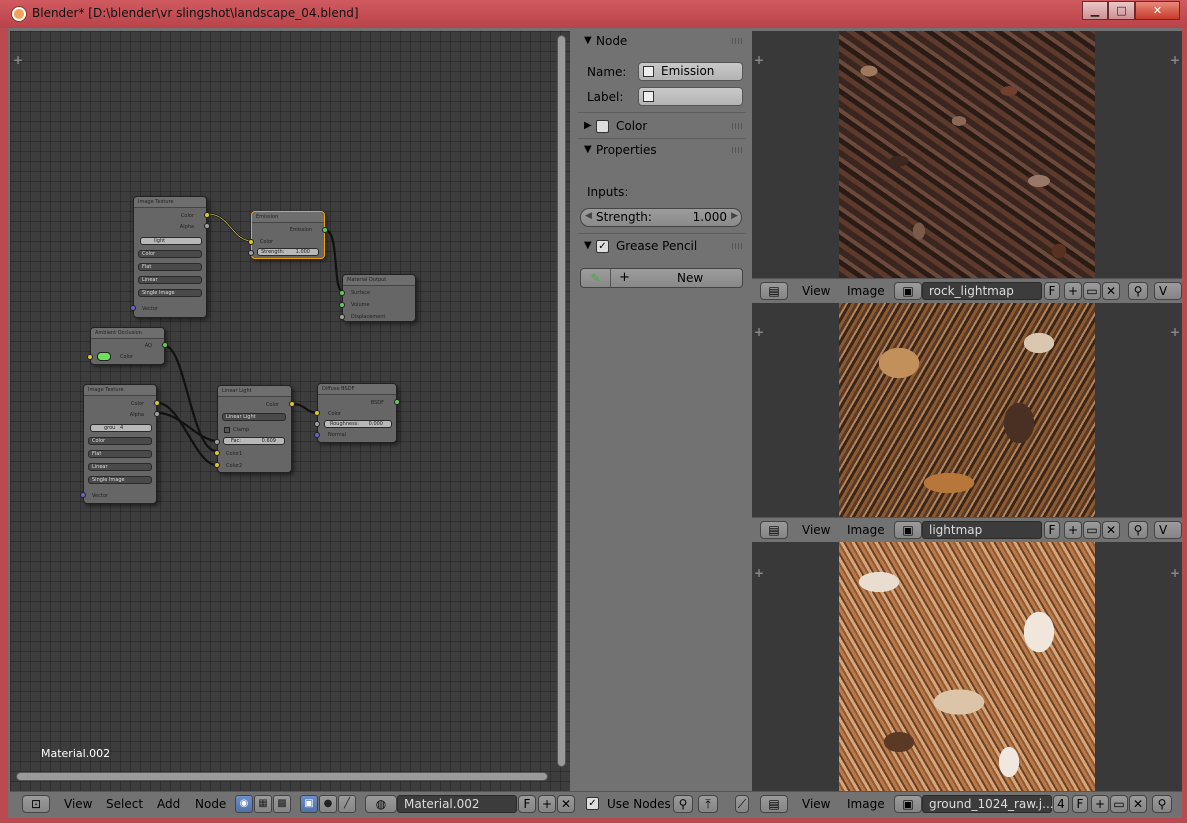 The image size is (1187, 823). Describe the element at coordinates (602, 246) in the screenshot. I see `grease-pencil-checkbox: ✓` at that location.